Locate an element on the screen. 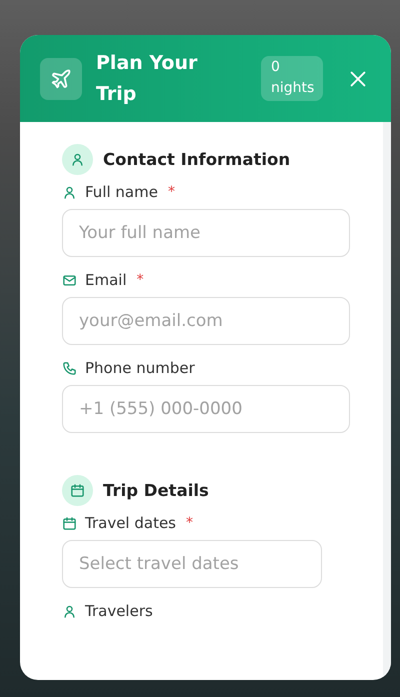 This screenshot has width=400, height=697. field-label: Travel dates is located at coordinates (130, 523).